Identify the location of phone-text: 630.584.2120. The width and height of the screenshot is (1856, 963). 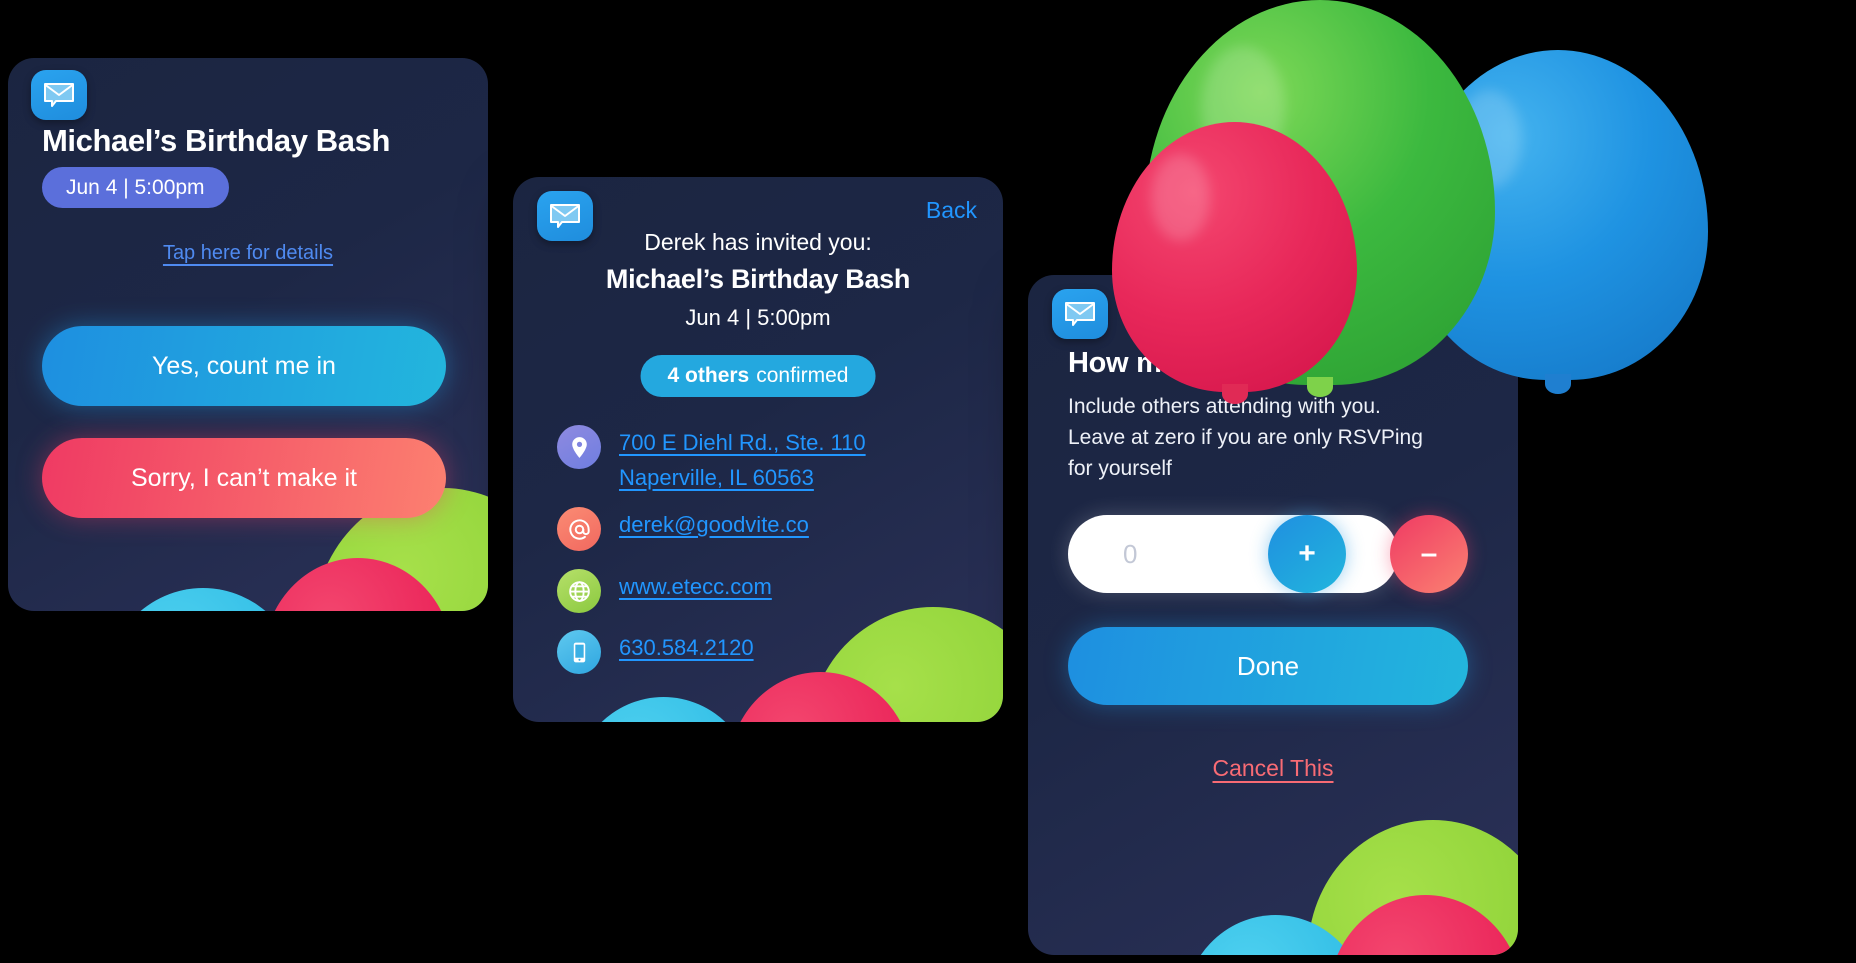
(686, 647).